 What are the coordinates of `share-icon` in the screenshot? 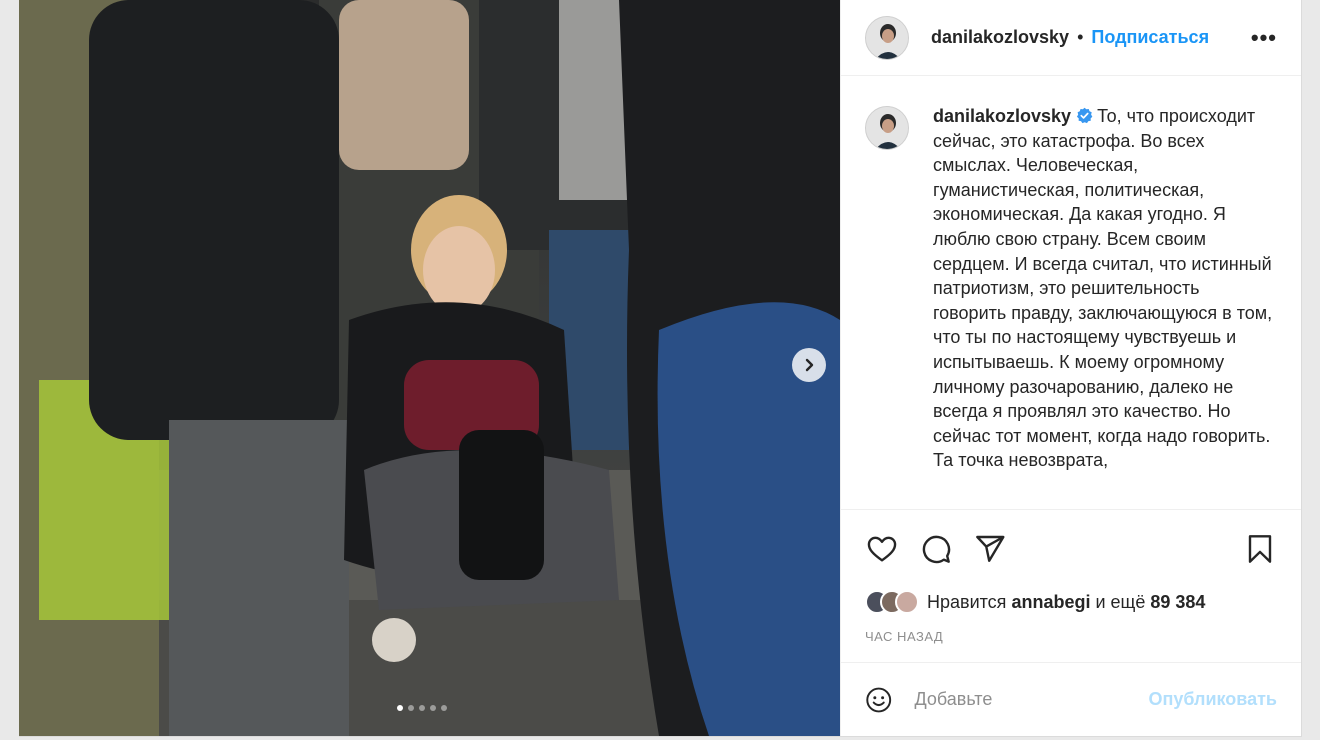 It's located at (990, 548).